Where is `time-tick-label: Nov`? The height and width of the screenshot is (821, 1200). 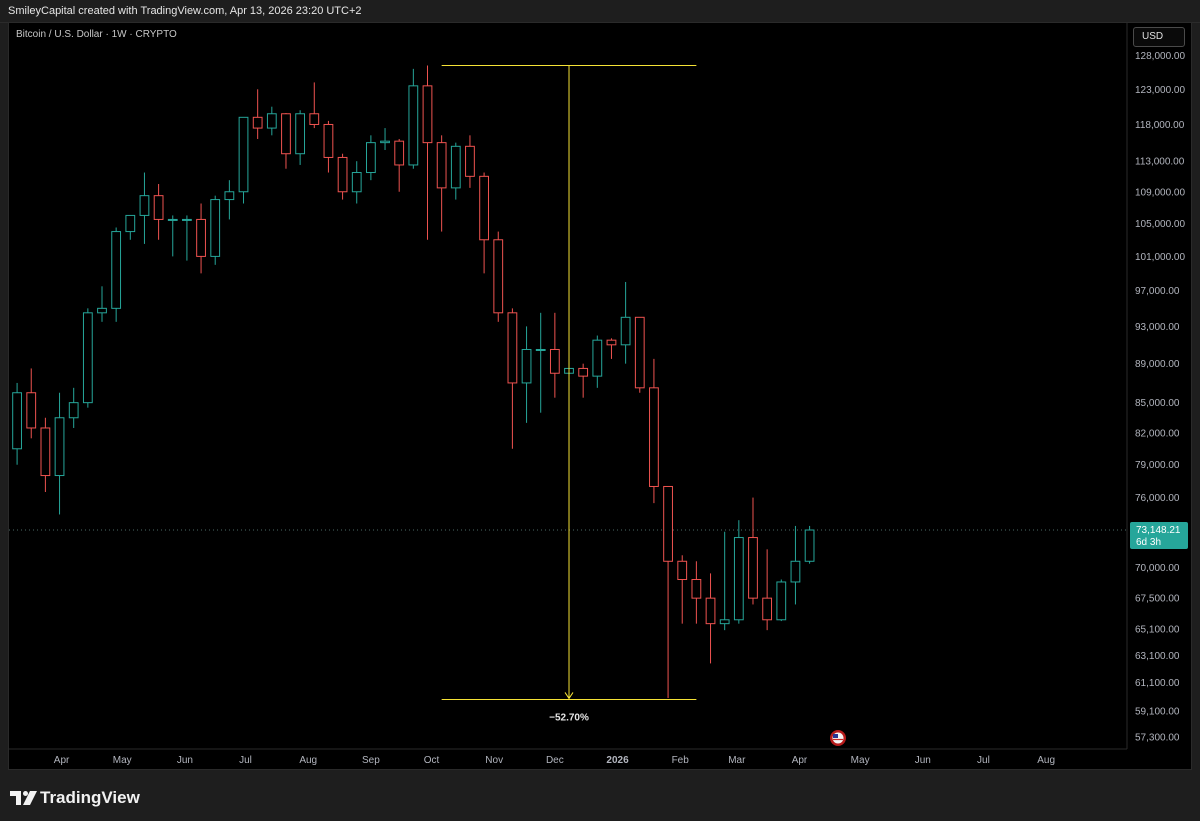
time-tick-label: Nov is located at coordinates (494, 760).